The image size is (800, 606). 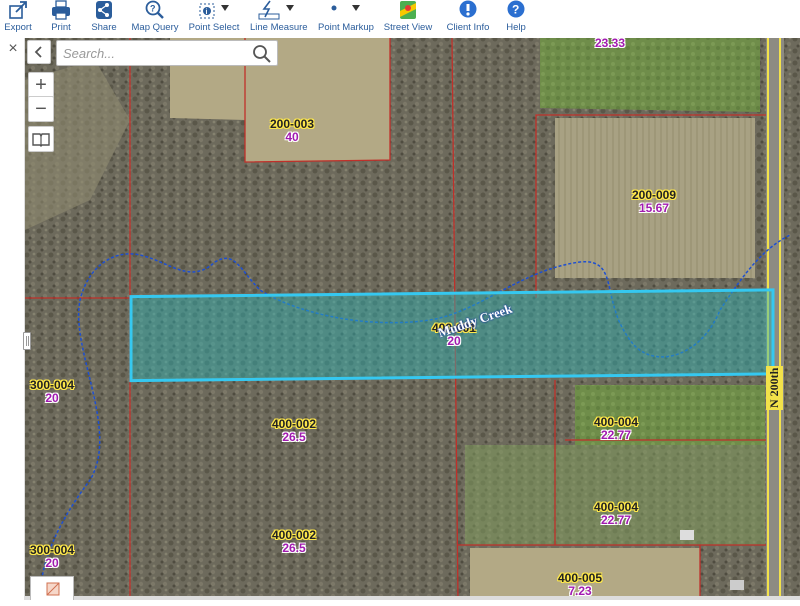 What do you see at coordinates (468, 19) in the screenshot?
I see `client-info-button: Client Info` at bounding box center [468, 19].